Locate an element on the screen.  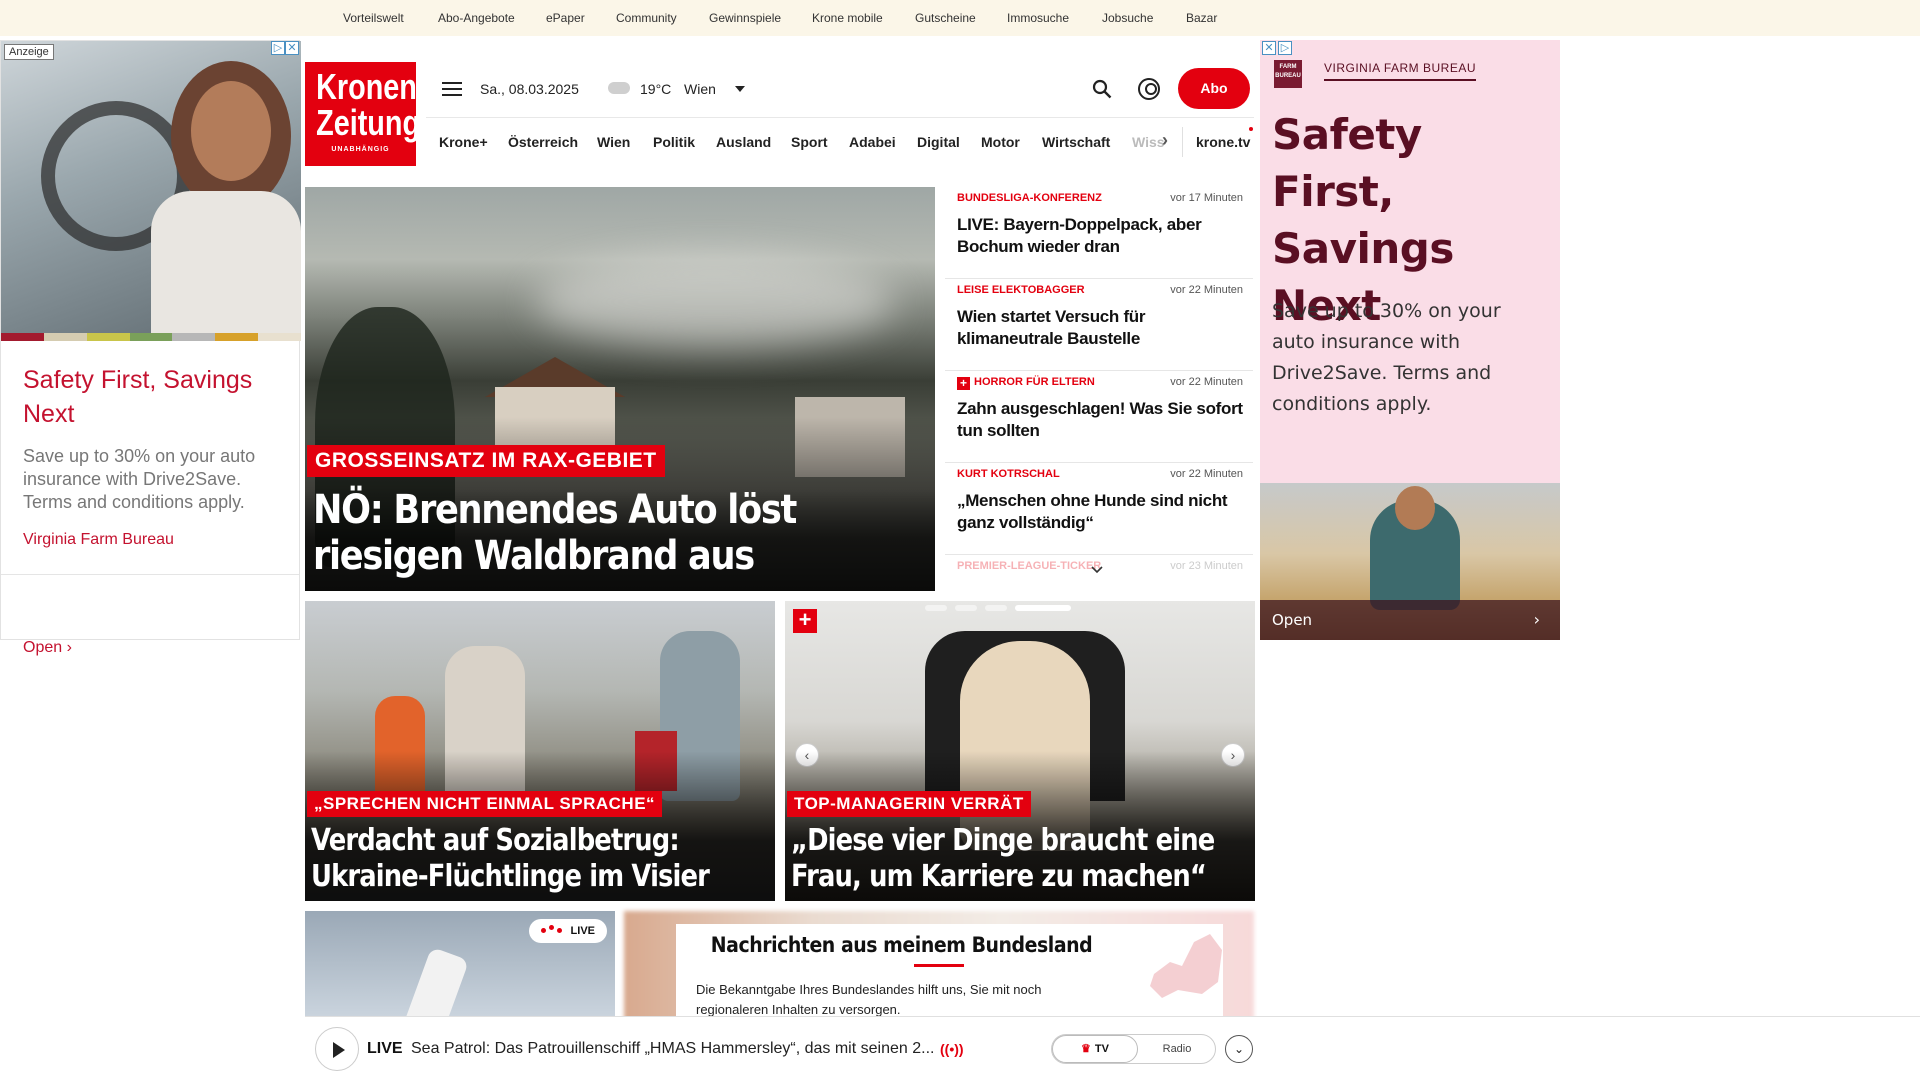
ad-left-brand: Virginia Farm Bureau is located at coordinates (98, 540).